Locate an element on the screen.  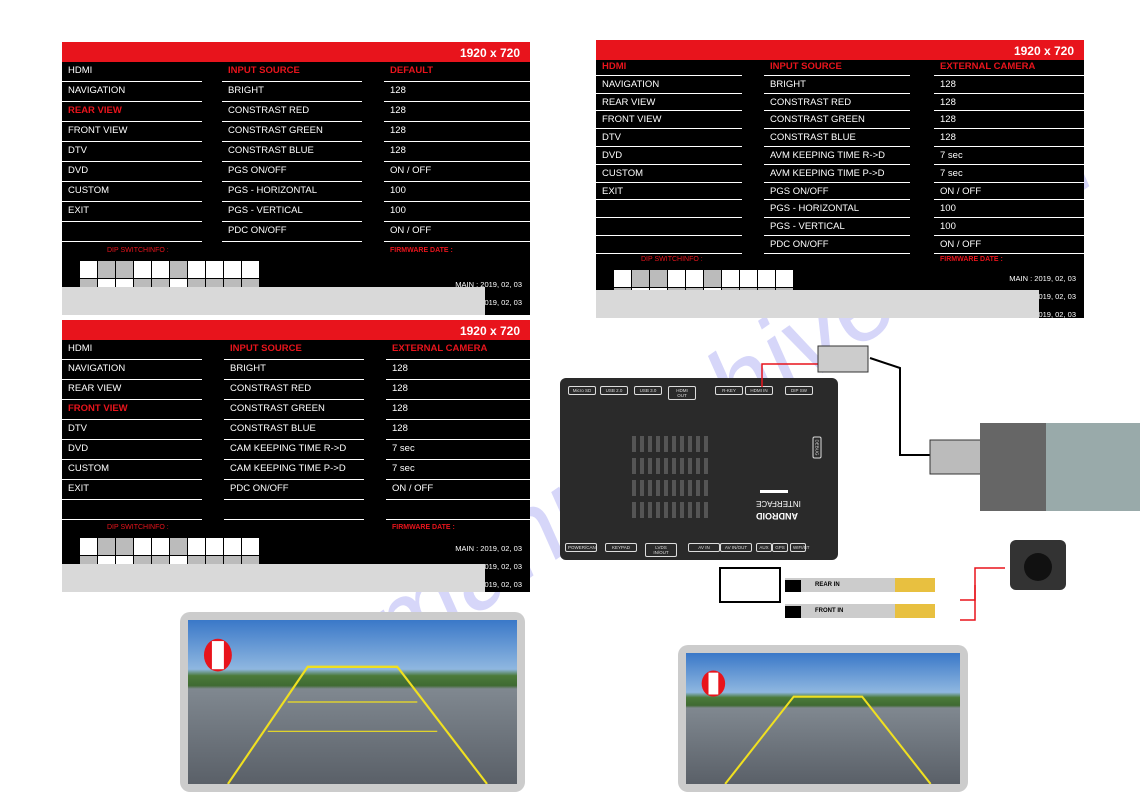
rear-camera-display is located at coordinates (352, 702).